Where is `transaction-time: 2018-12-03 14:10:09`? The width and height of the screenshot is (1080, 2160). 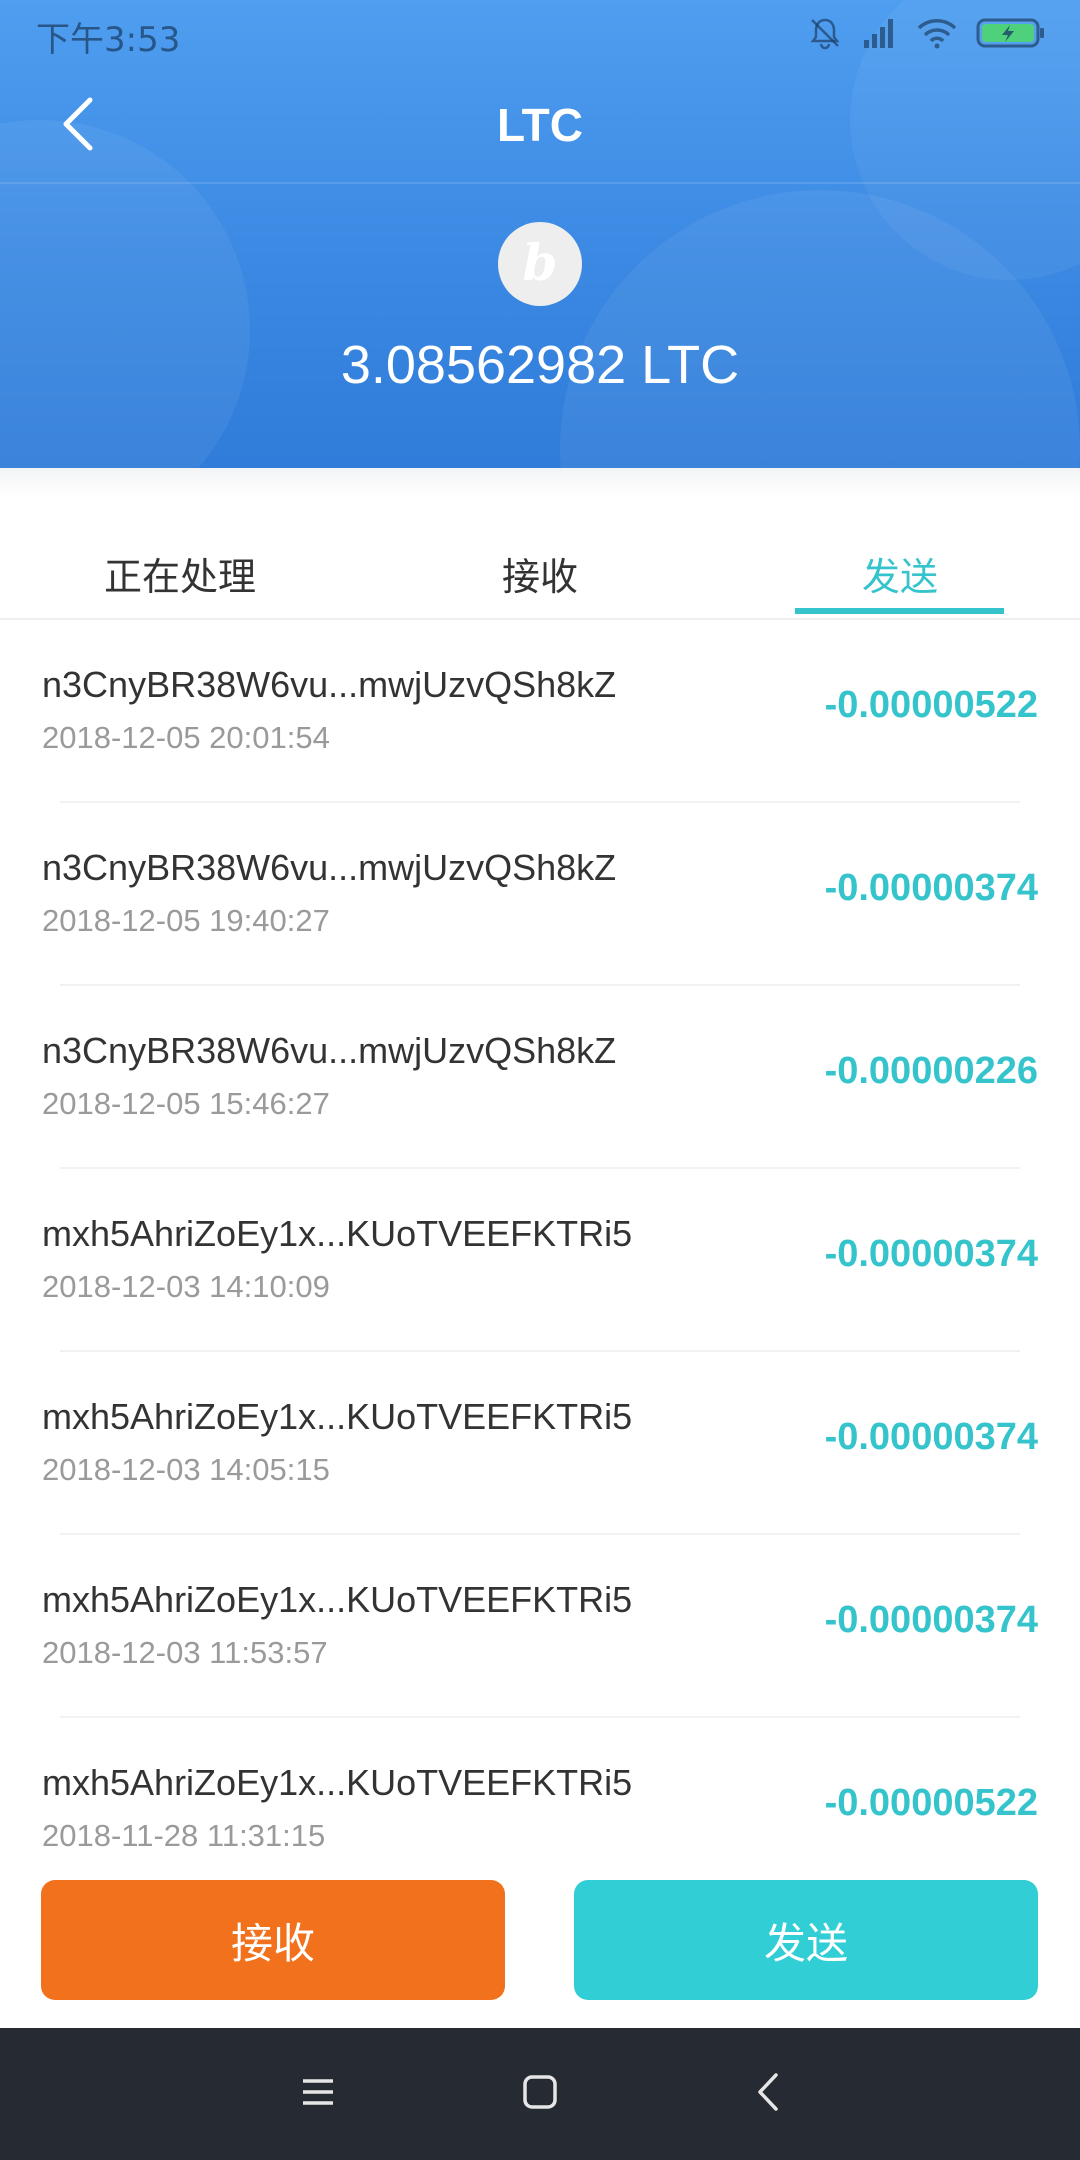
transaction-time: 2018-12-03 14:10:09 is located at coordinates (186, 1286).